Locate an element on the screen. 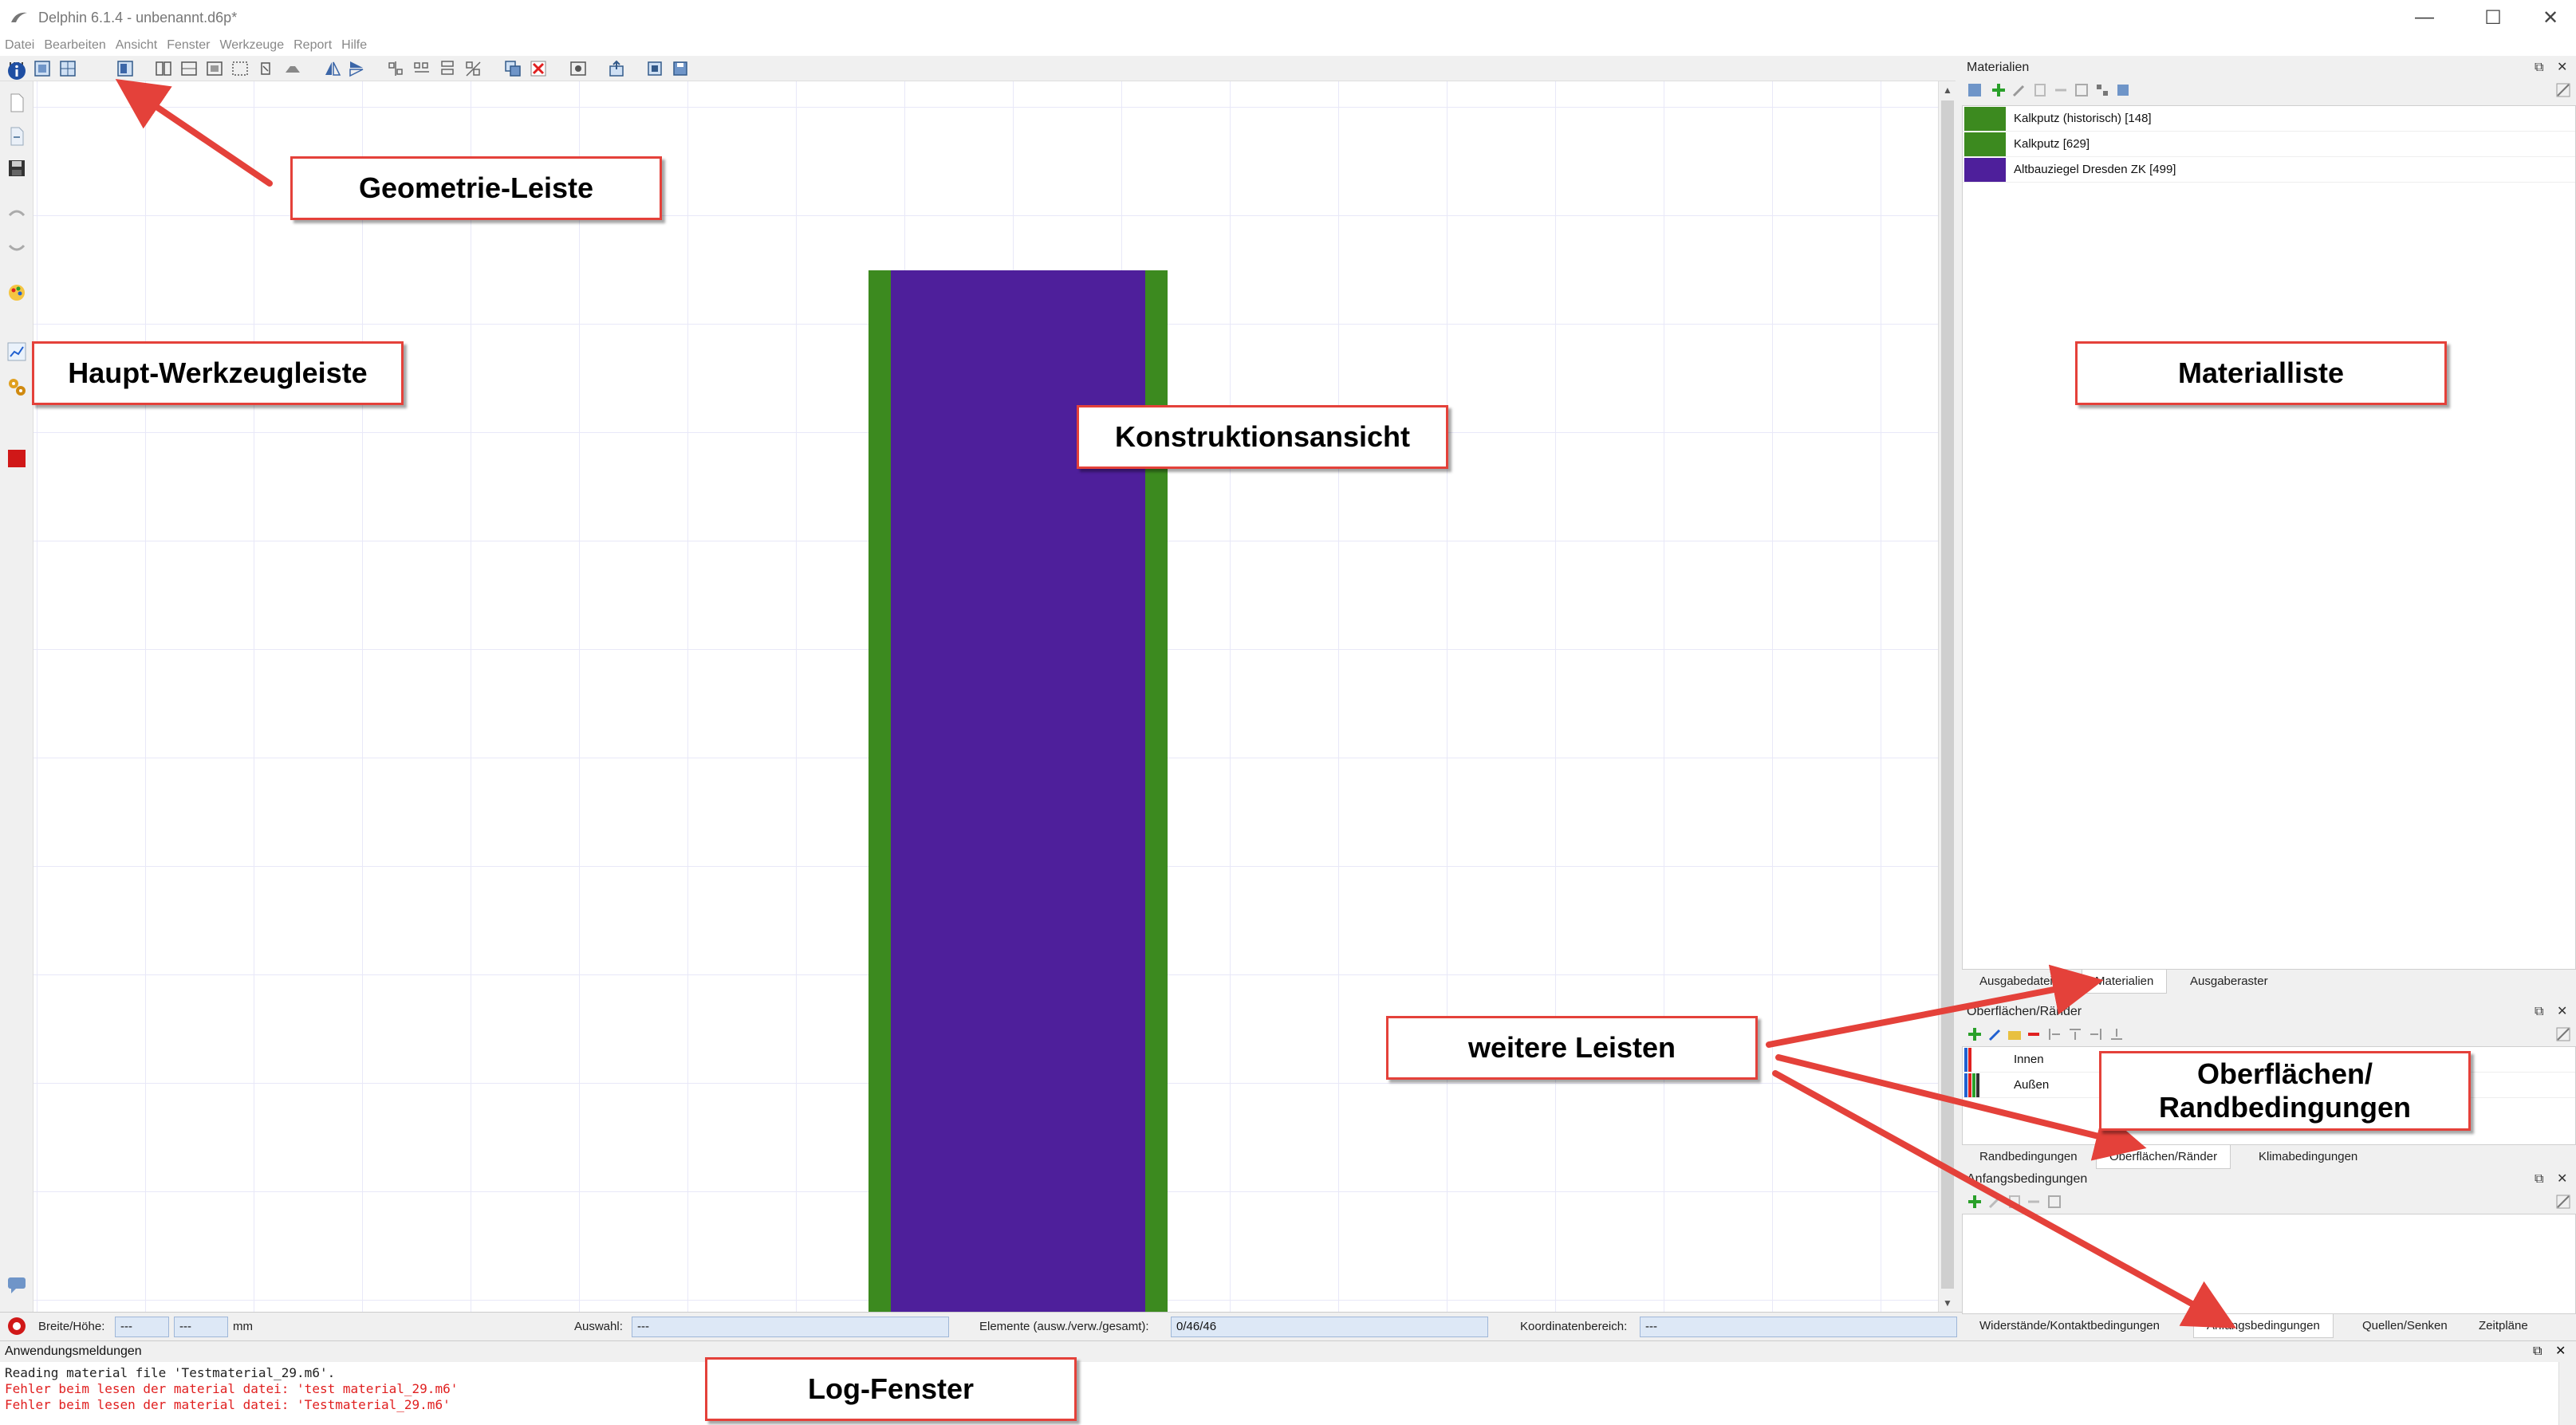 This screenshot has height=1425, width=2576. scroll-up-arrow: ▲ is located at coordinates (1947, 90).